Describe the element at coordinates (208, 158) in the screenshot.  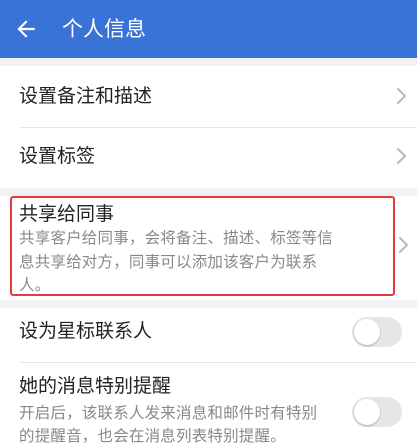
I see `row-tags: 设置标签` at that location.